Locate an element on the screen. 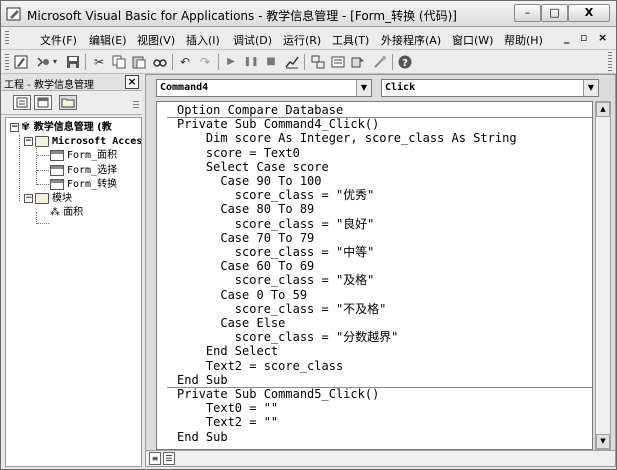 This screenshot has height=470, width=617. code-line: score_class = "不及格" is located at coordinates (282, 309).